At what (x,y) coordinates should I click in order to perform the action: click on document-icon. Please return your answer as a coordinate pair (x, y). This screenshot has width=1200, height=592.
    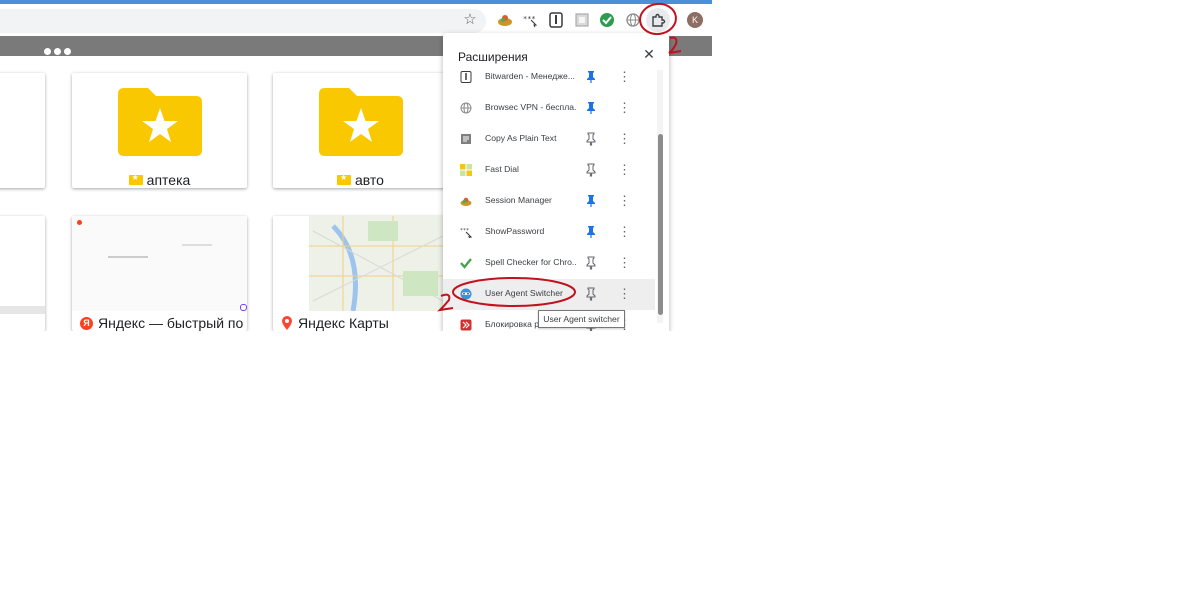
    Looking at the image, I should click on (466, 139).